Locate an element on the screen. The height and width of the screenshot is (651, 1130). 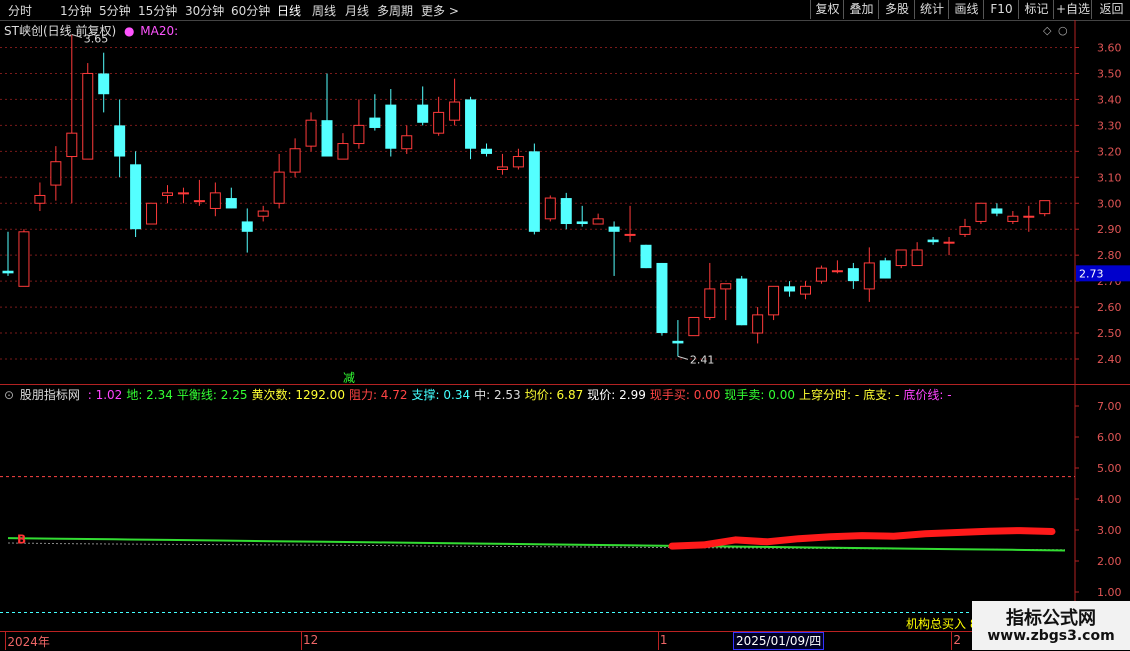
period-tab-6: 日线 is located at coordinates (289, 10).